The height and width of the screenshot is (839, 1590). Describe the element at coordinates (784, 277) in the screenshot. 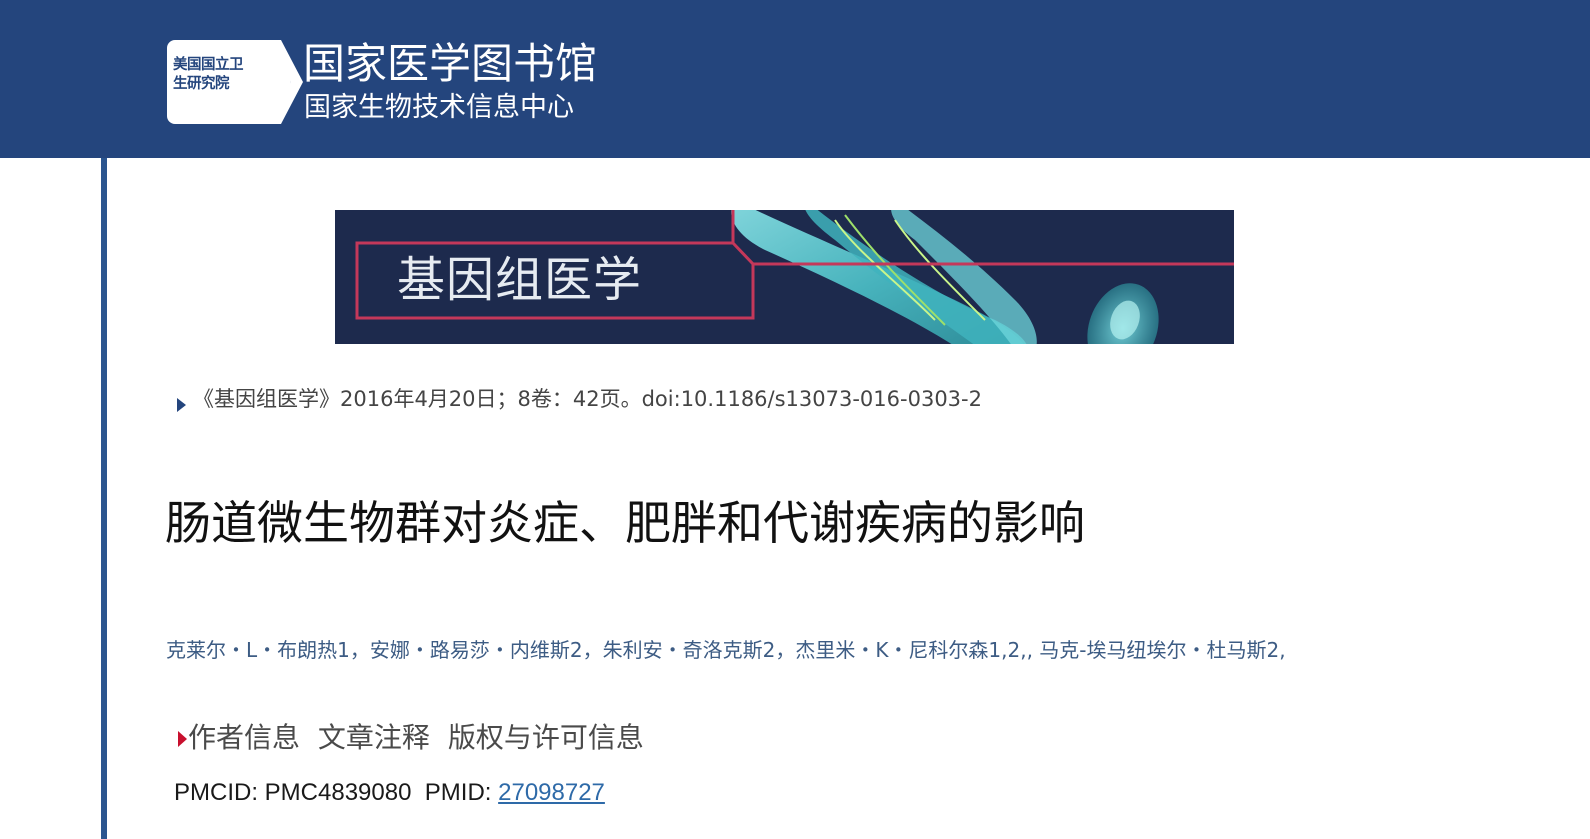

I see `journal-banner: 基因组医学` at that location.